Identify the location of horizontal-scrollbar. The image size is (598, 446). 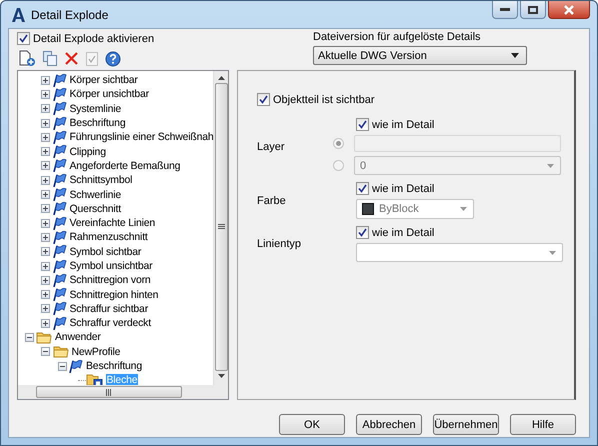
(123, 392).